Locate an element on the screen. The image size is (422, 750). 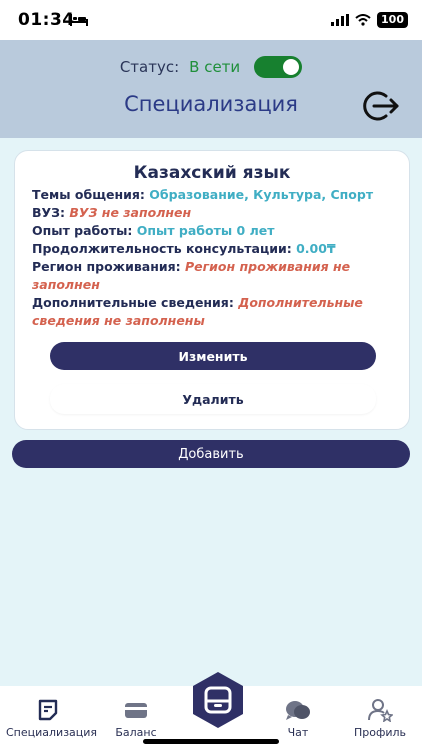
tab-label: Баланс is located at coordinates (136, 732).